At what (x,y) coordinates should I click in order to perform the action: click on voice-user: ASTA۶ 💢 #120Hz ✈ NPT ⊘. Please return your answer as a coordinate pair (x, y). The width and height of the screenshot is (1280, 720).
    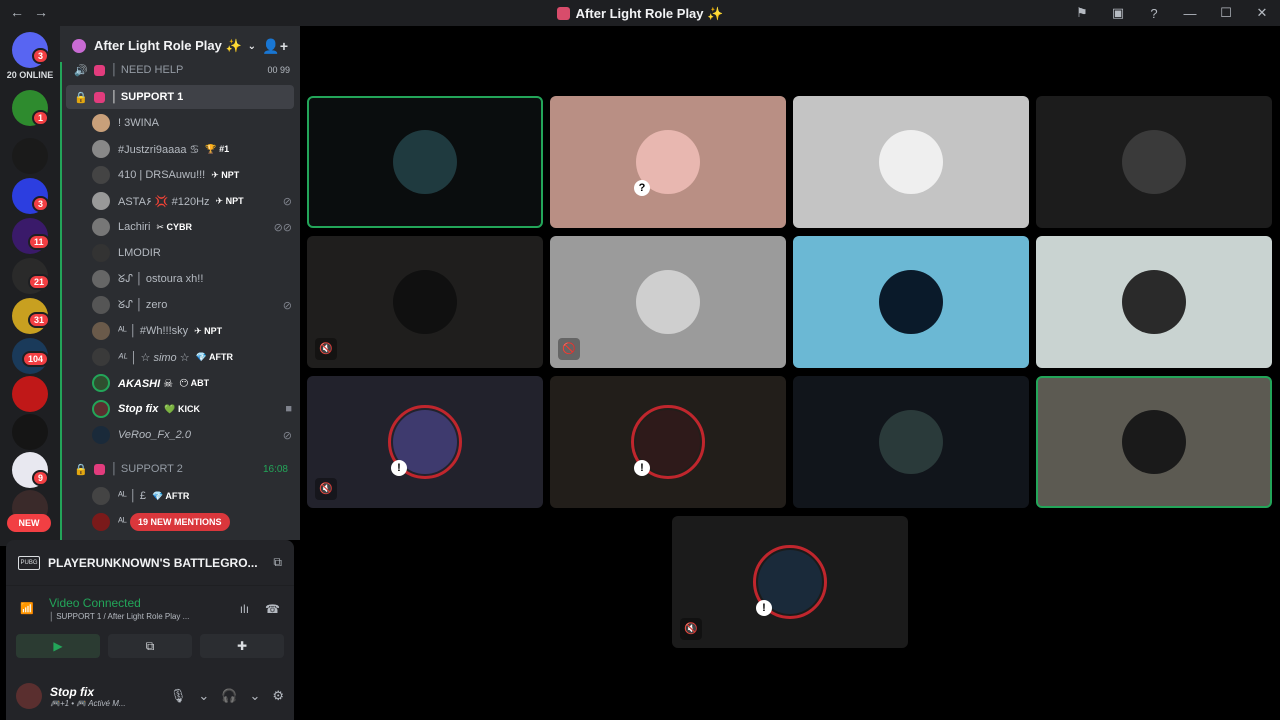
    Looking at the image, I should click on (192, 201).